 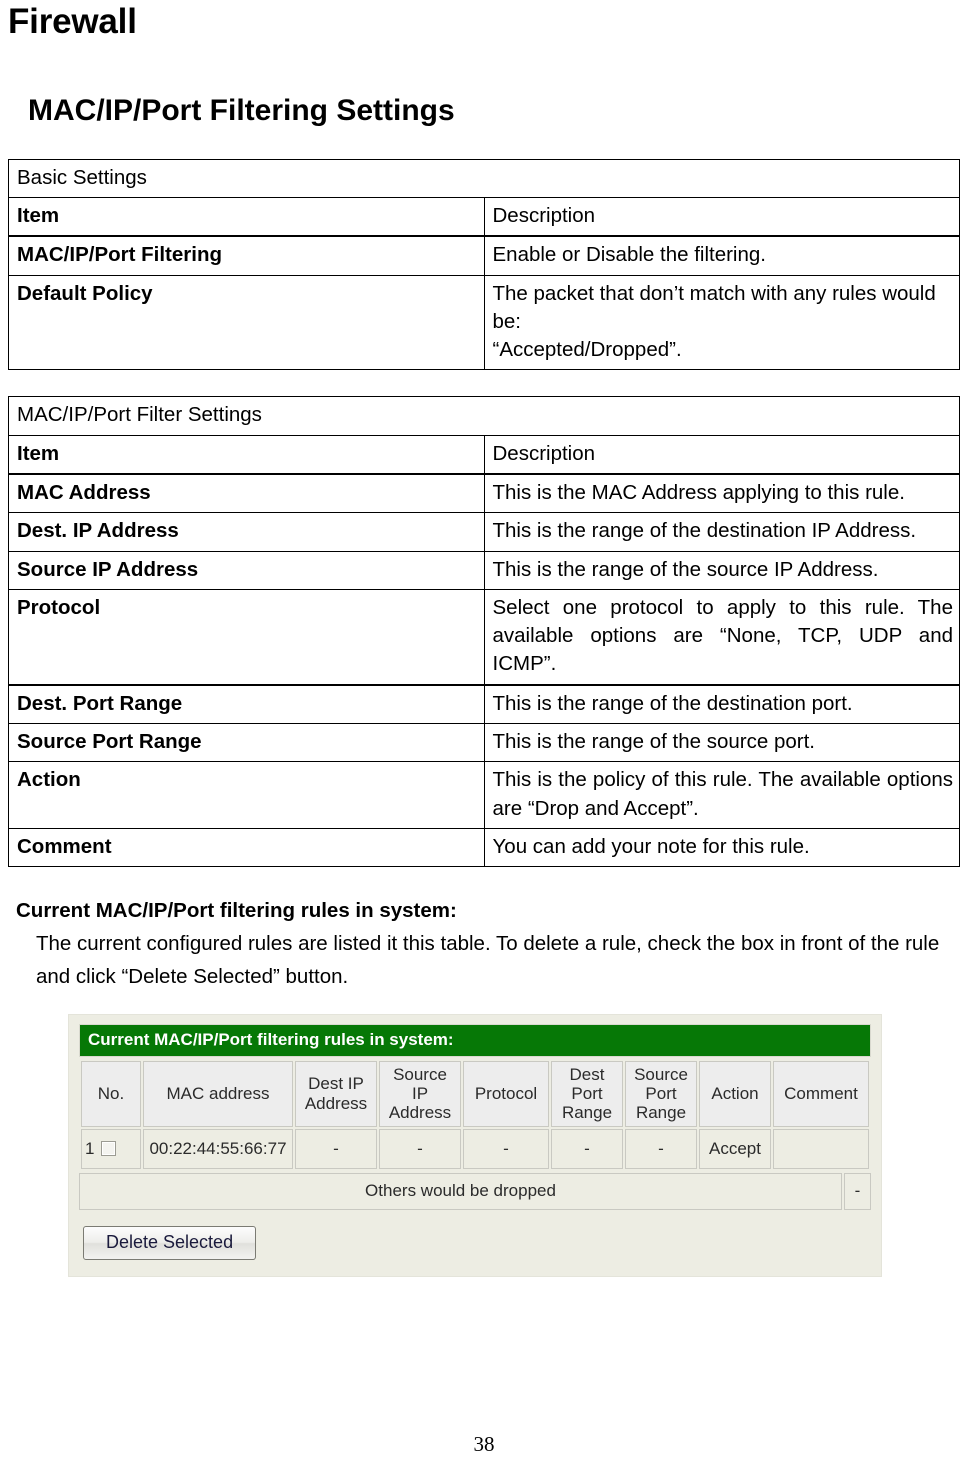 What do you see at coordinates (721, 847) in the screenshot?
I see `row-desc-comment: You can add your note for this rule.` at bounding box center [721, 847].